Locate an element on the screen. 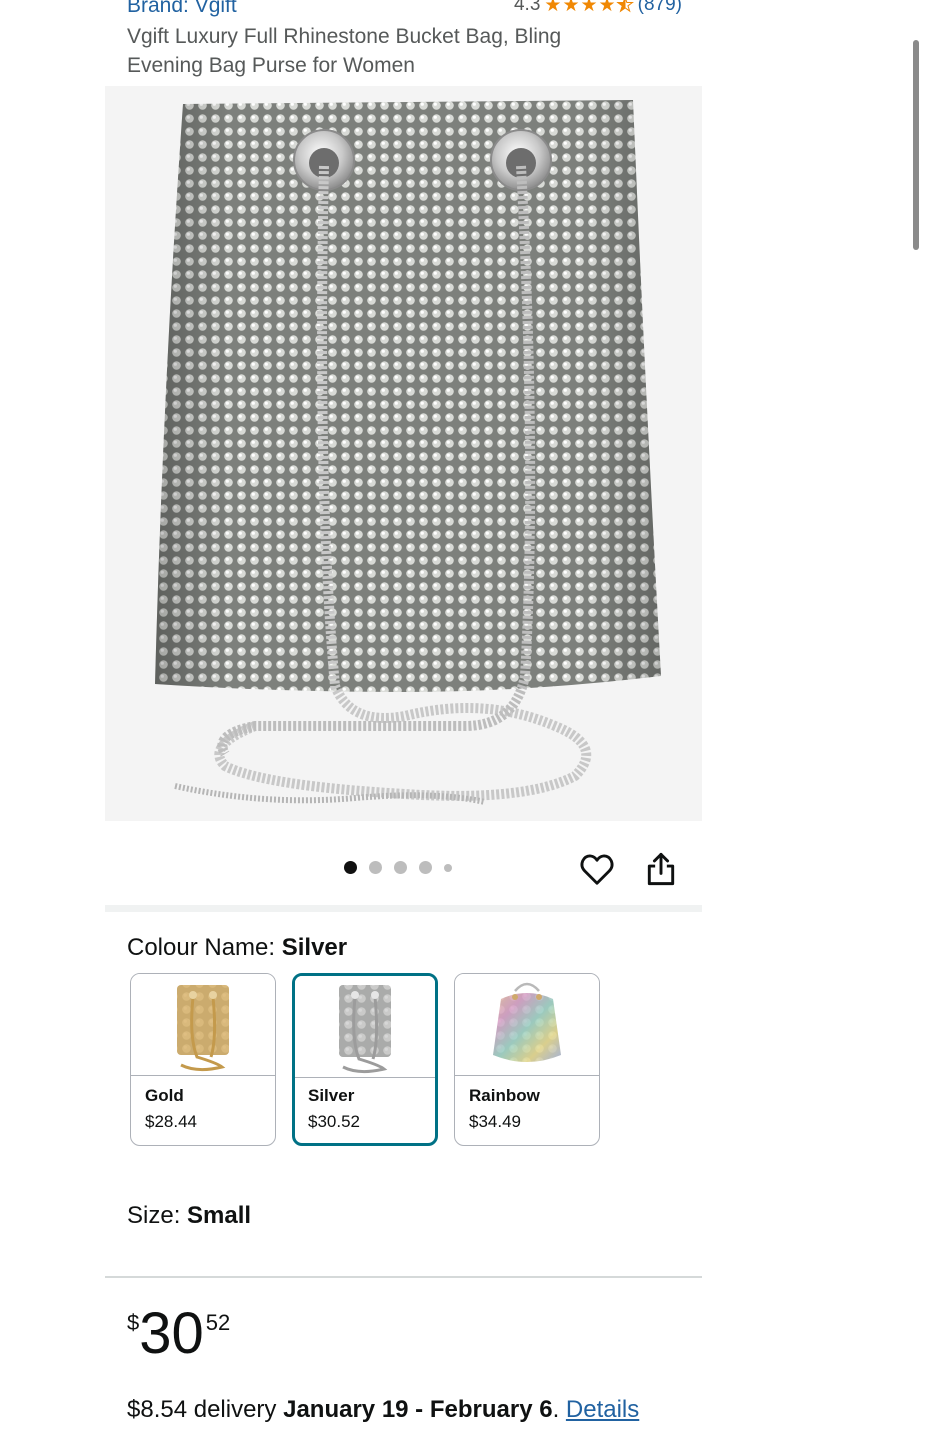 This screenshot has width=929, height=1440. scrollbar is located at coordinates (916, 145).